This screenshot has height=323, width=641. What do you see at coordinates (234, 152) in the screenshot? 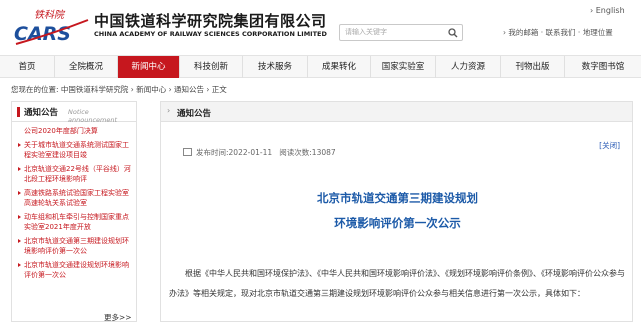
I see `publish-time: 发布时间:2022-01-11` at bounding box center [234, 152].